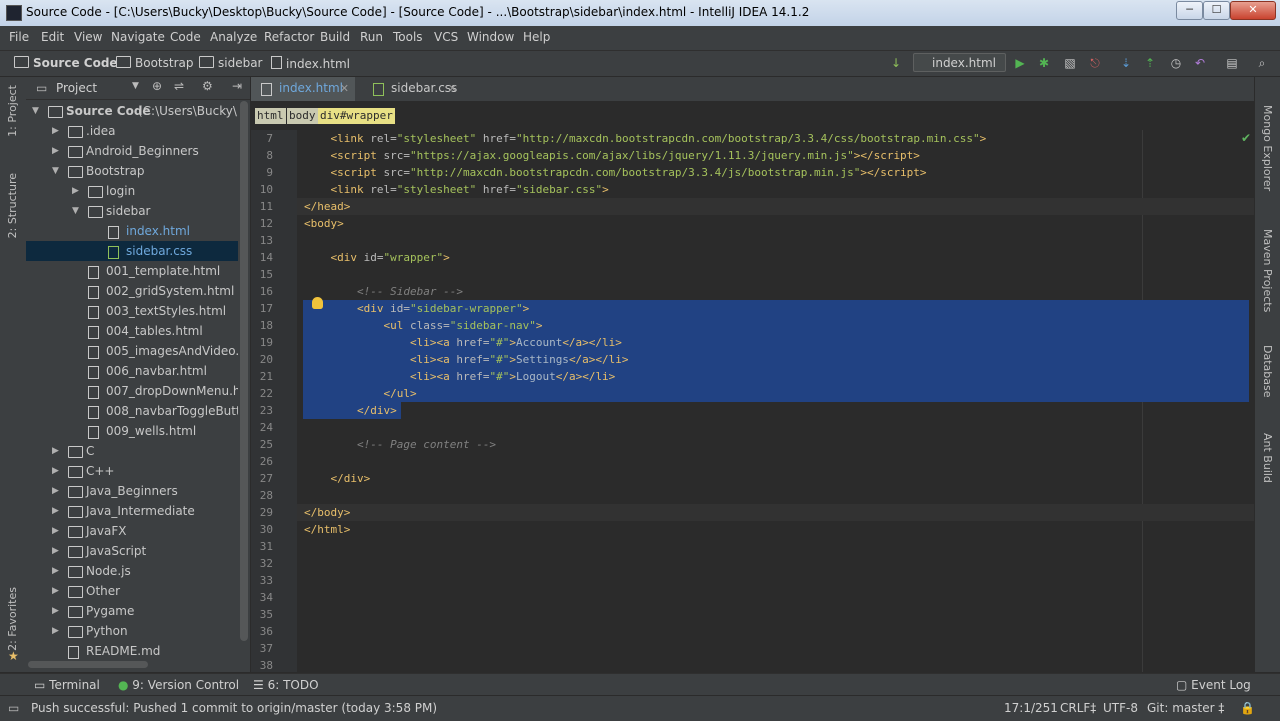 The width and height of the screenshot is (1280, 721). I want to click on tree-item: ▶ Java_Beginners, so click(132, 491).